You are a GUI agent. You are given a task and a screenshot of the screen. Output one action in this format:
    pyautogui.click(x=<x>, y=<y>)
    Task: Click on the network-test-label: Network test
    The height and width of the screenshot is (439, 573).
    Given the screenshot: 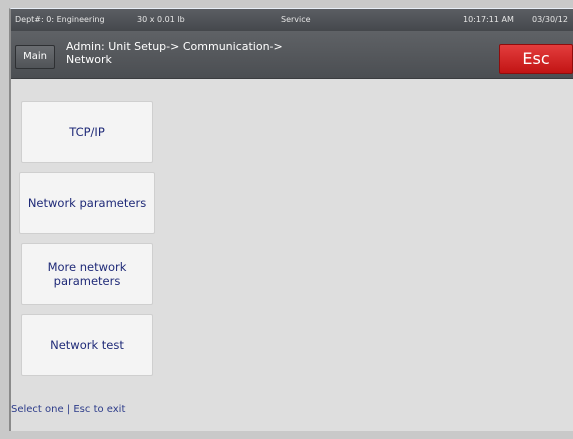 What is the action you would take?
    pyautogui.click(x=87, y=345)
    